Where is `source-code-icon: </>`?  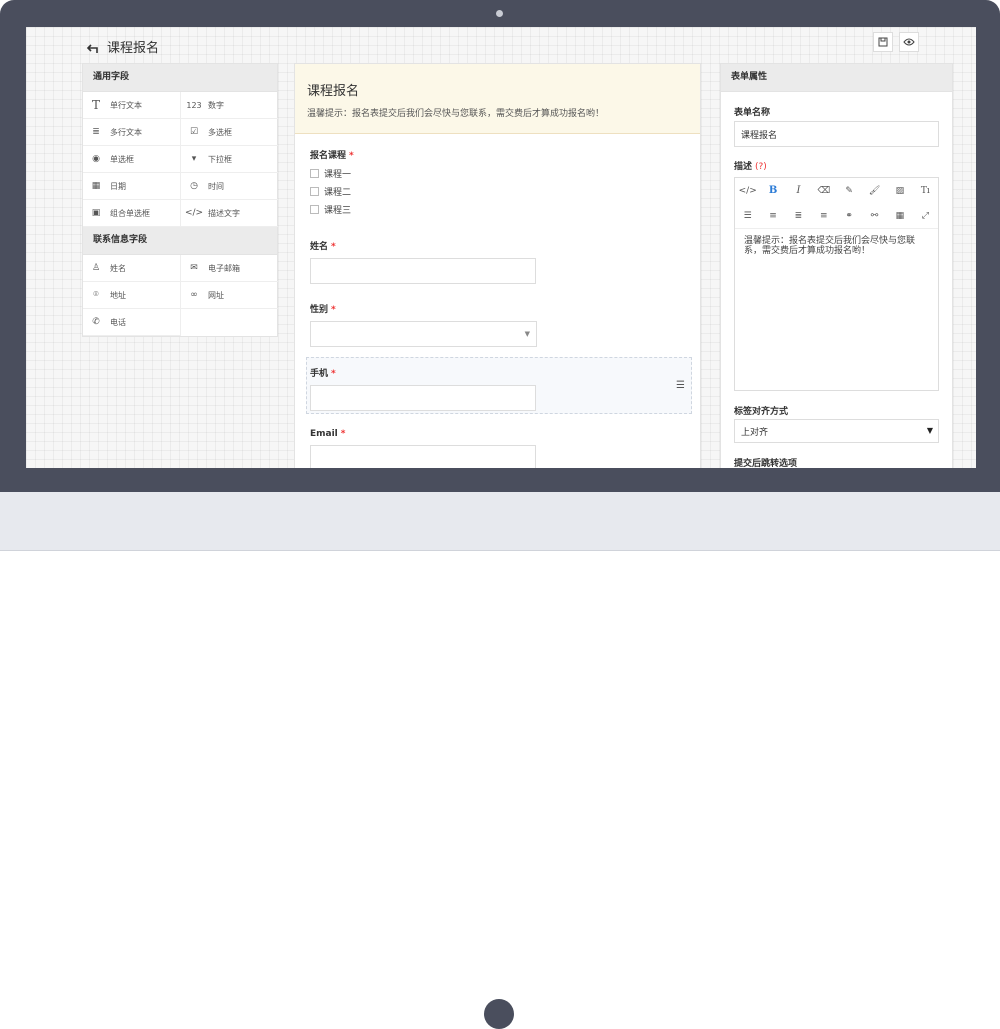 source-code-icon: </> is located at coordinates (747, 190).